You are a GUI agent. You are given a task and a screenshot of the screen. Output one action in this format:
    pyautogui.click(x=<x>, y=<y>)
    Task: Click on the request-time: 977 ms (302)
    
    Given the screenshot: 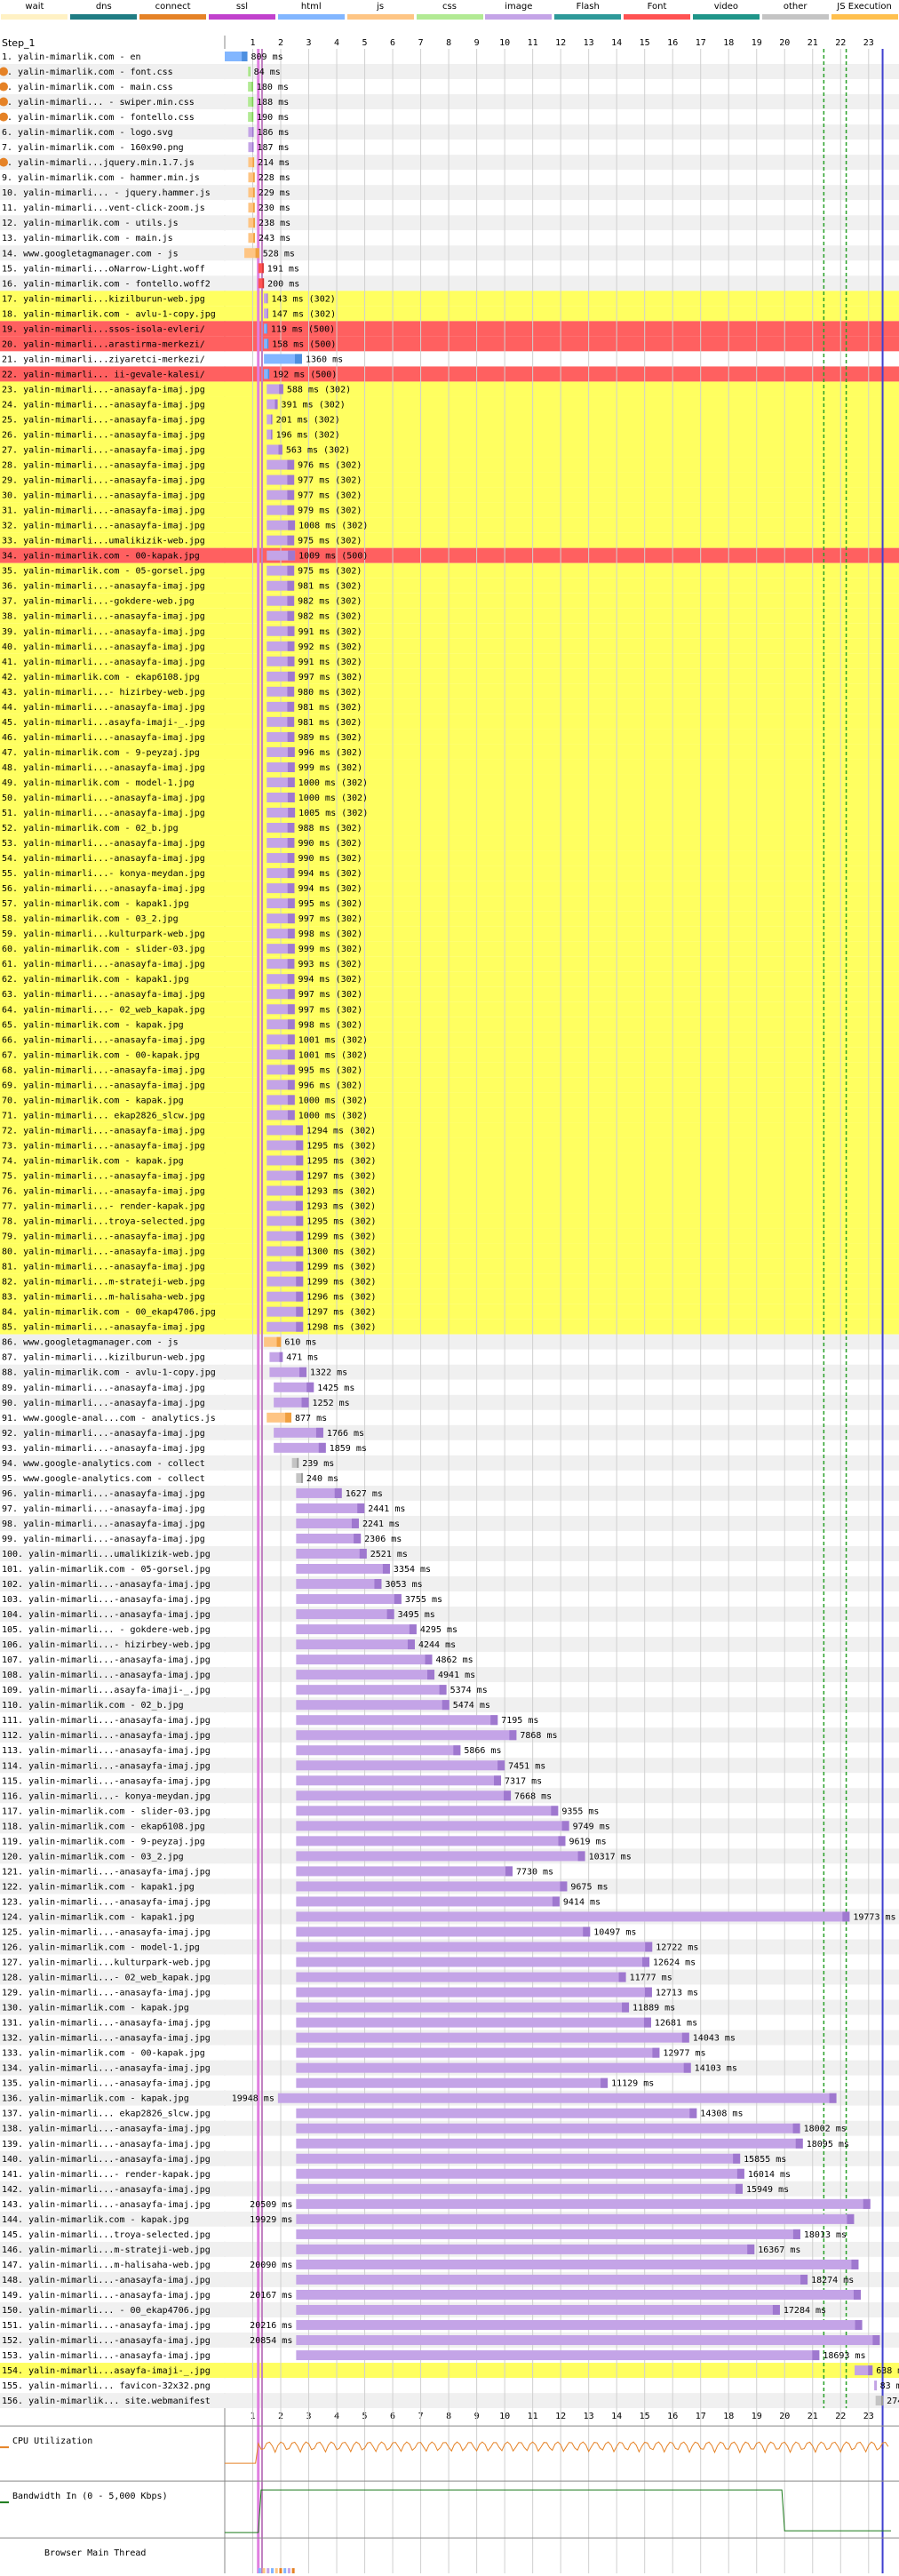 What is the action you would take?
    pyautogui.click(x=330, y=496)
    